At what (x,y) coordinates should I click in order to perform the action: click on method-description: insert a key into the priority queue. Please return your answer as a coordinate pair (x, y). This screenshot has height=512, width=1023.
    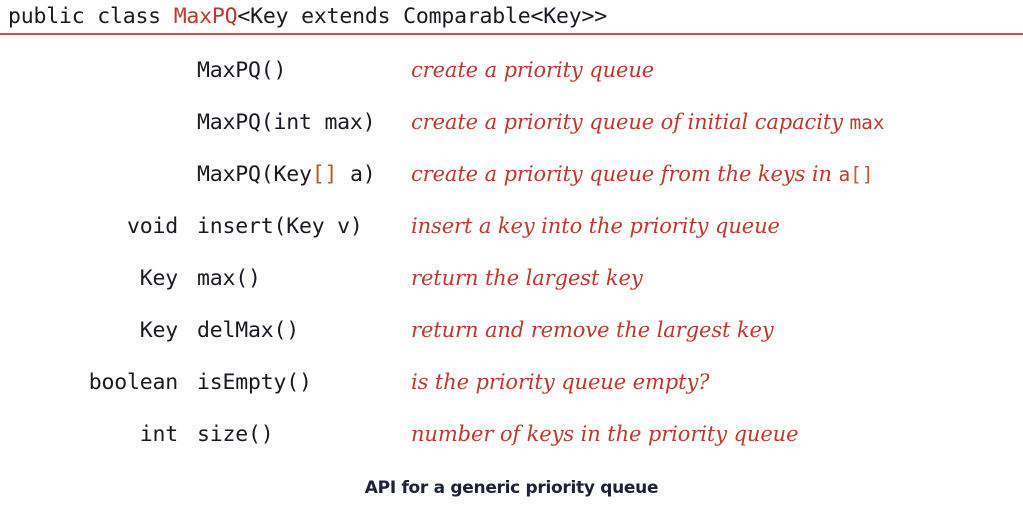
    Looking at the image, I should click on (717, 226).